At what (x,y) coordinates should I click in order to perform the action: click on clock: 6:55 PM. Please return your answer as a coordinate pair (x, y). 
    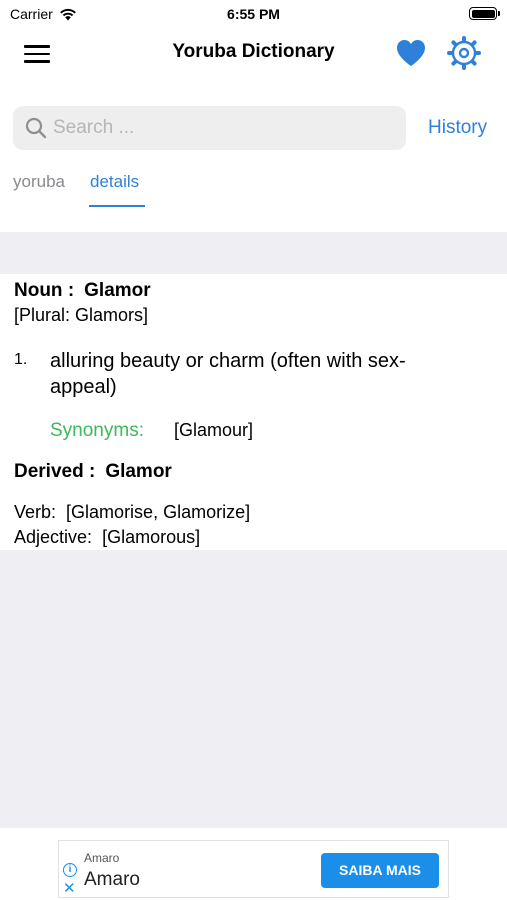
    Looking at the image, I should click on (253, 14).